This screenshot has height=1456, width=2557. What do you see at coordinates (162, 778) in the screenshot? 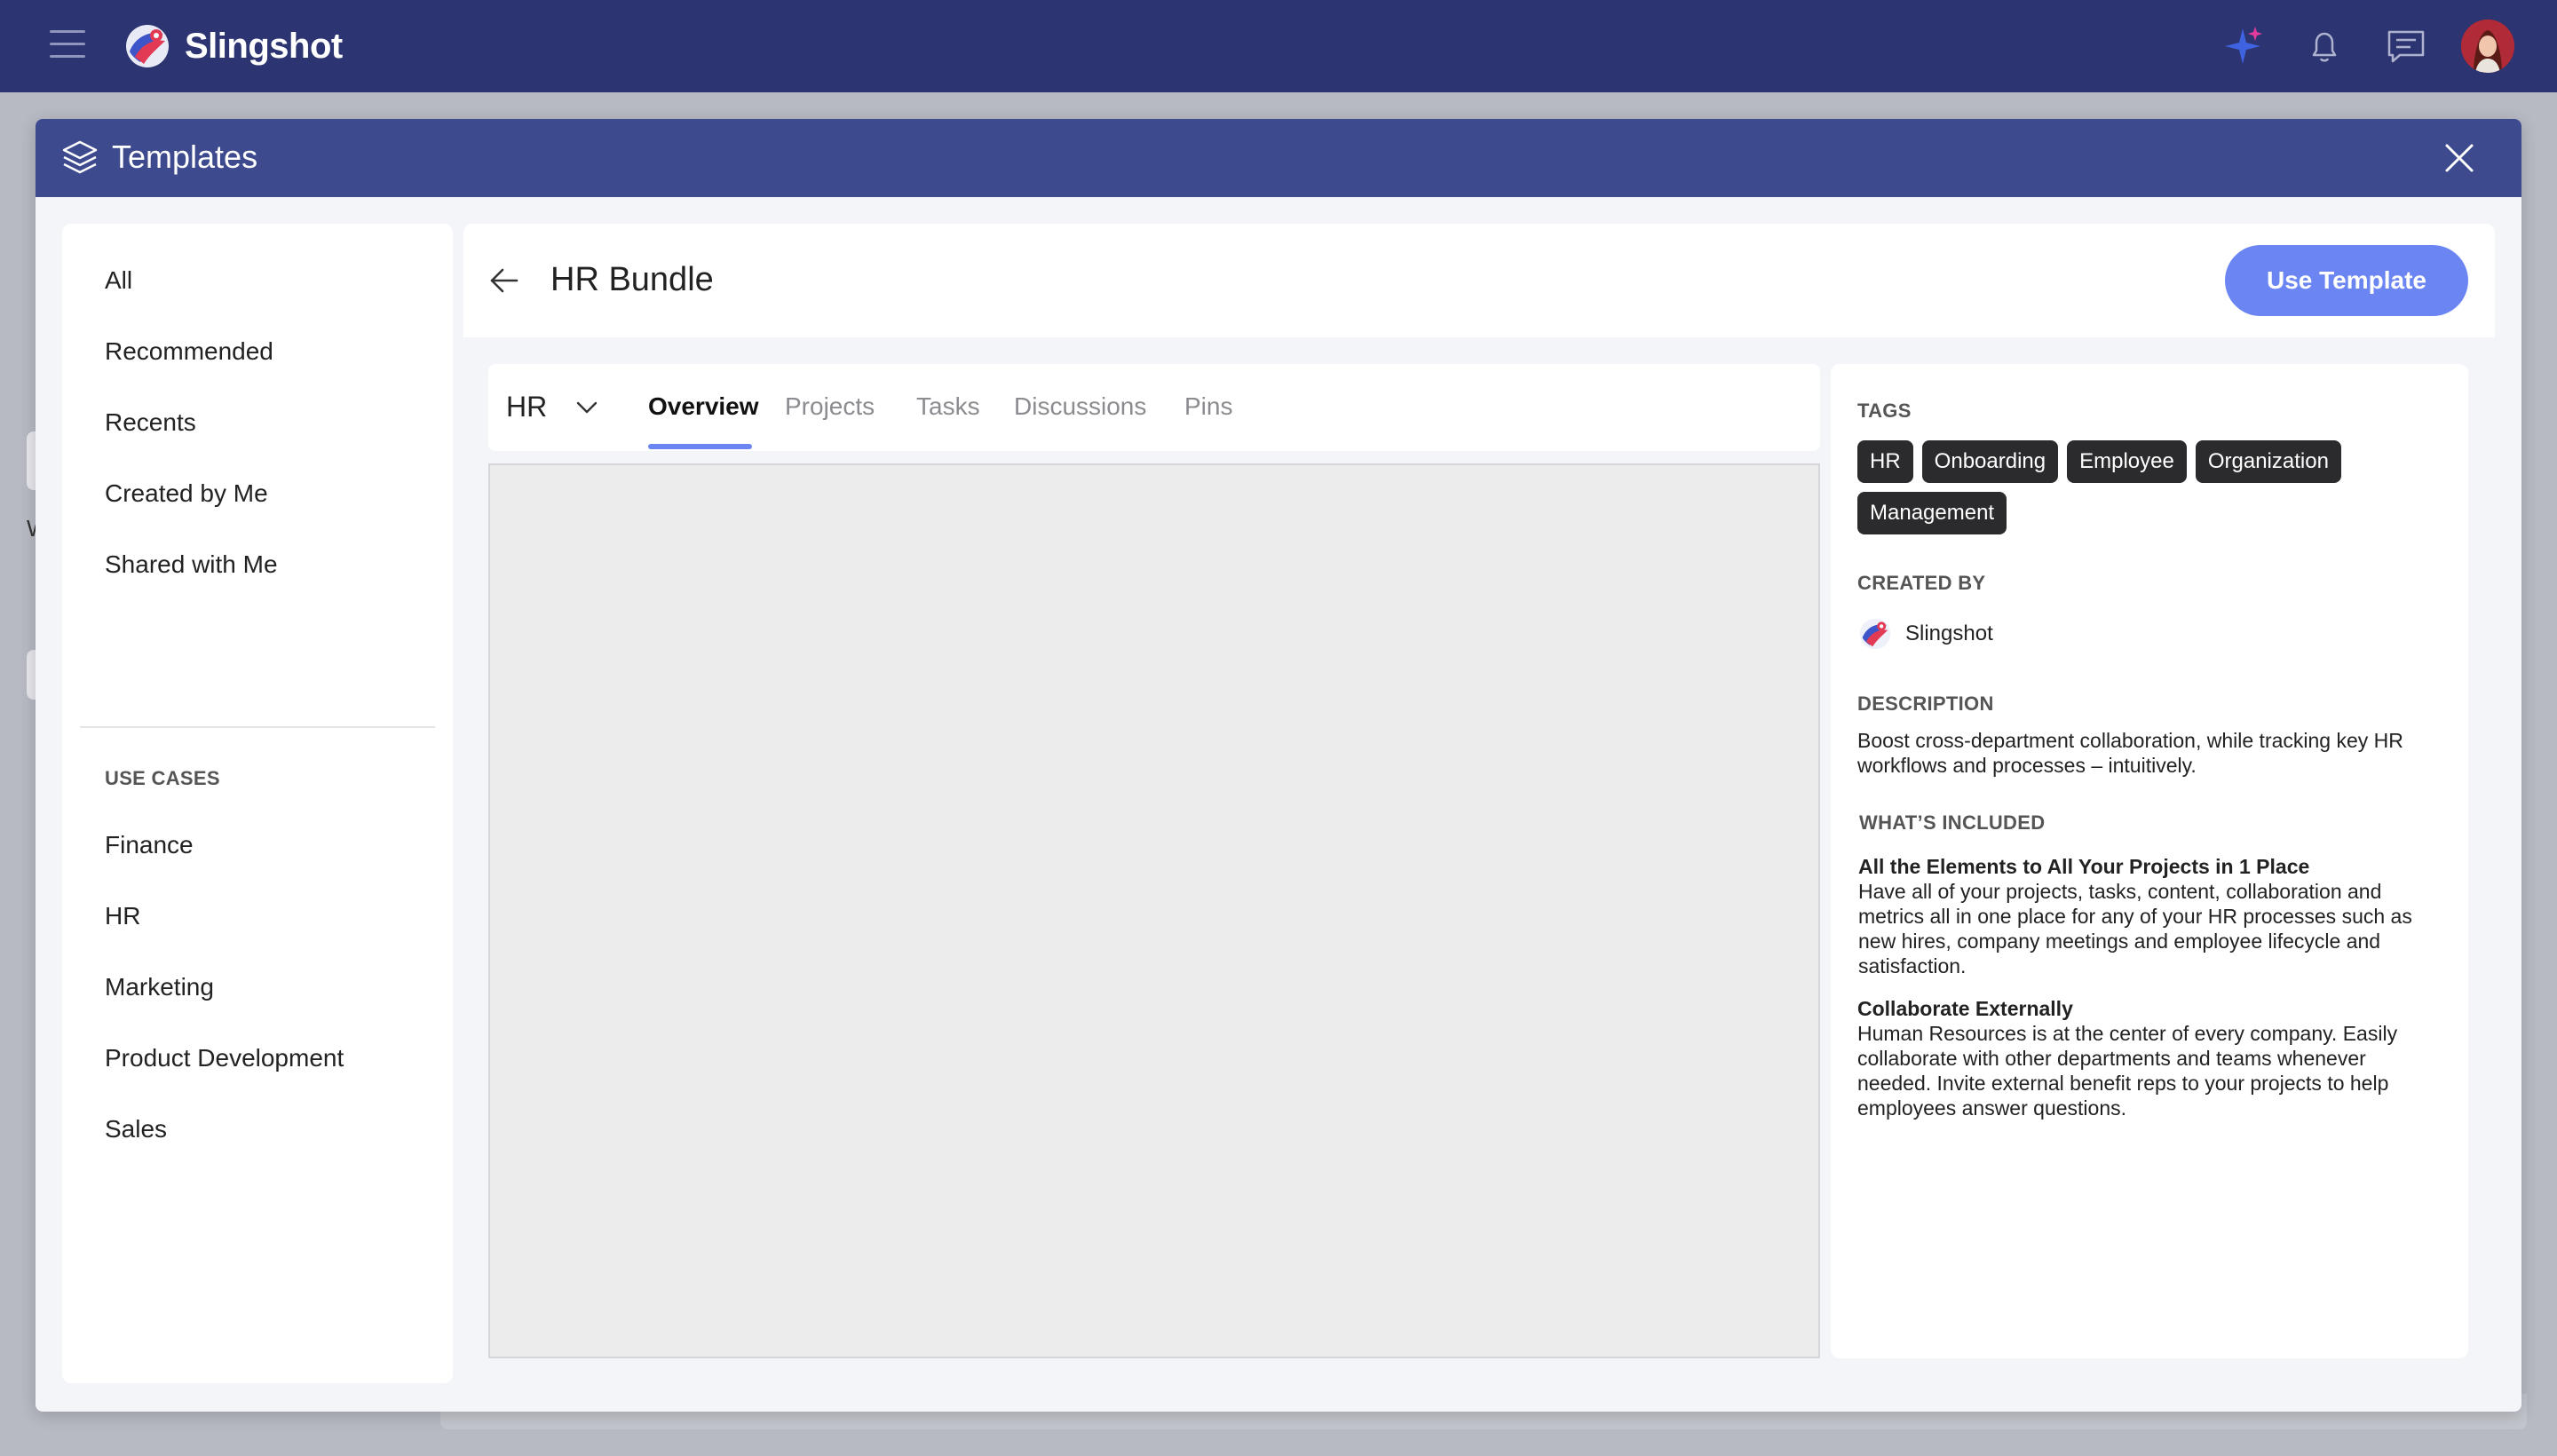
I see `sidebar-section-title: USE CASES` at bounding box center [162, 778].